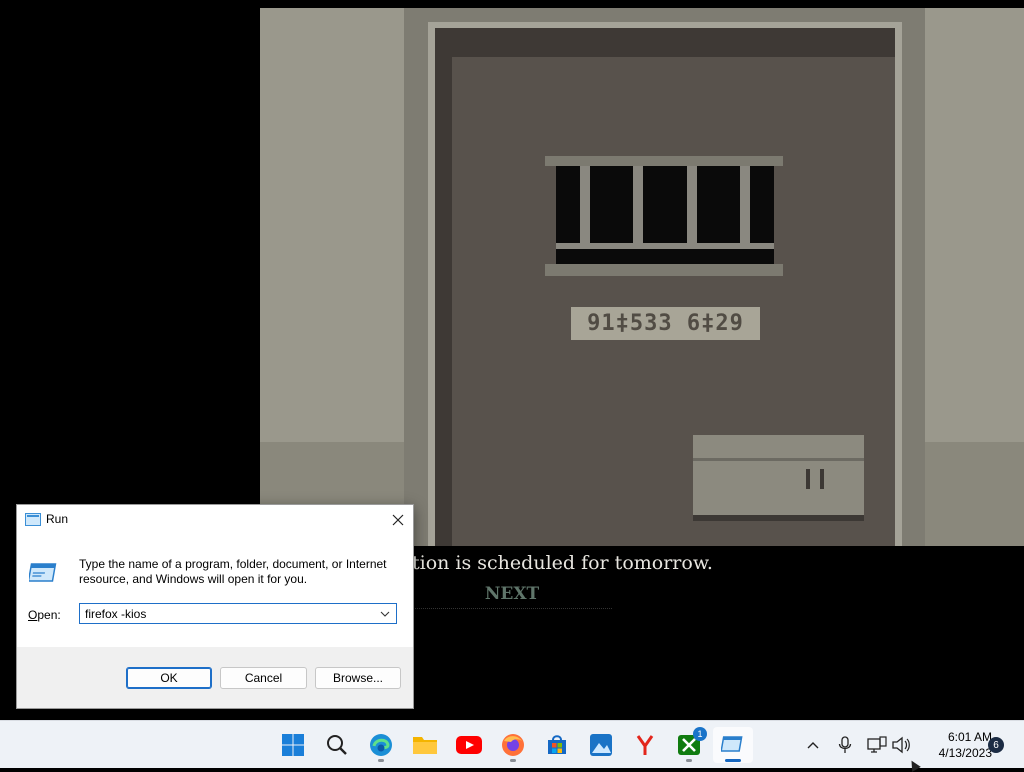 The image size is (1024, 772). Describe the element at coordinates (665, 246) in the screenshot. I see `window-rail` at that location.